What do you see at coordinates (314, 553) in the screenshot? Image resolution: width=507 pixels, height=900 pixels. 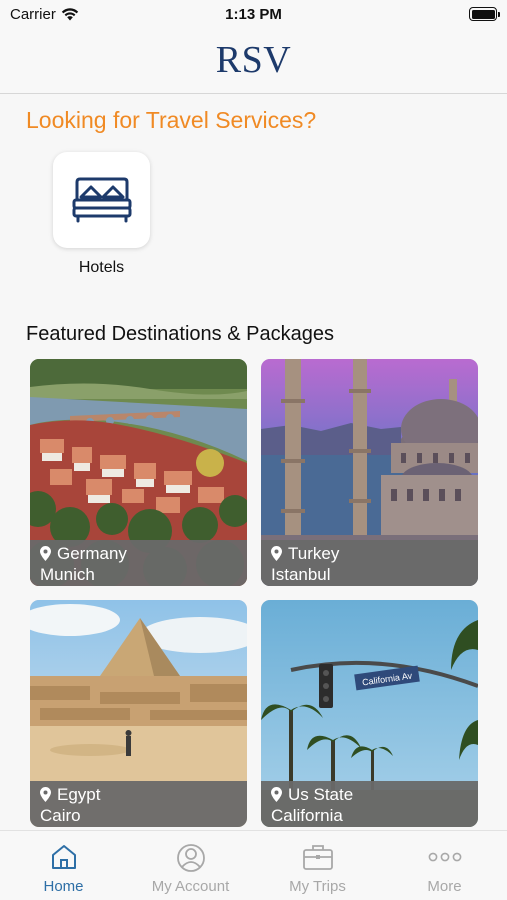 I see `card-country-label: Turkey` at bounding box center [314, 553].